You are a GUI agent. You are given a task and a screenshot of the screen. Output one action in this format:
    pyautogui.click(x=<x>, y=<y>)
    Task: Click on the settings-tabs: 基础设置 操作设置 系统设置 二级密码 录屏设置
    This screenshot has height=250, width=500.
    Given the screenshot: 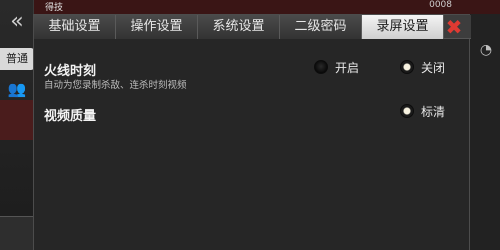 What is the action you would take?
    pyautogui.click(x=252, y=27)
    